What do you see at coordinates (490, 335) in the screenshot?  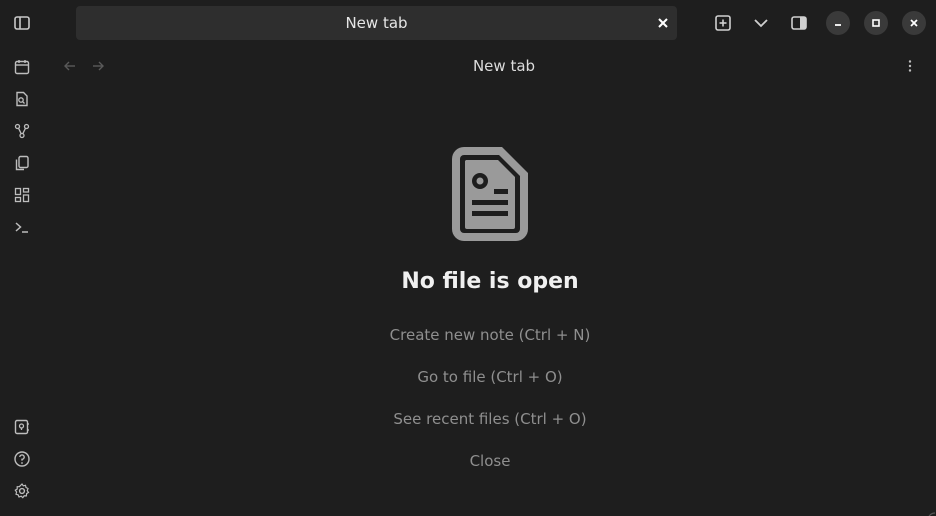 I see `create-new-note-link: Create new note (Ctrl + N)` at bounding box center [490, 335].